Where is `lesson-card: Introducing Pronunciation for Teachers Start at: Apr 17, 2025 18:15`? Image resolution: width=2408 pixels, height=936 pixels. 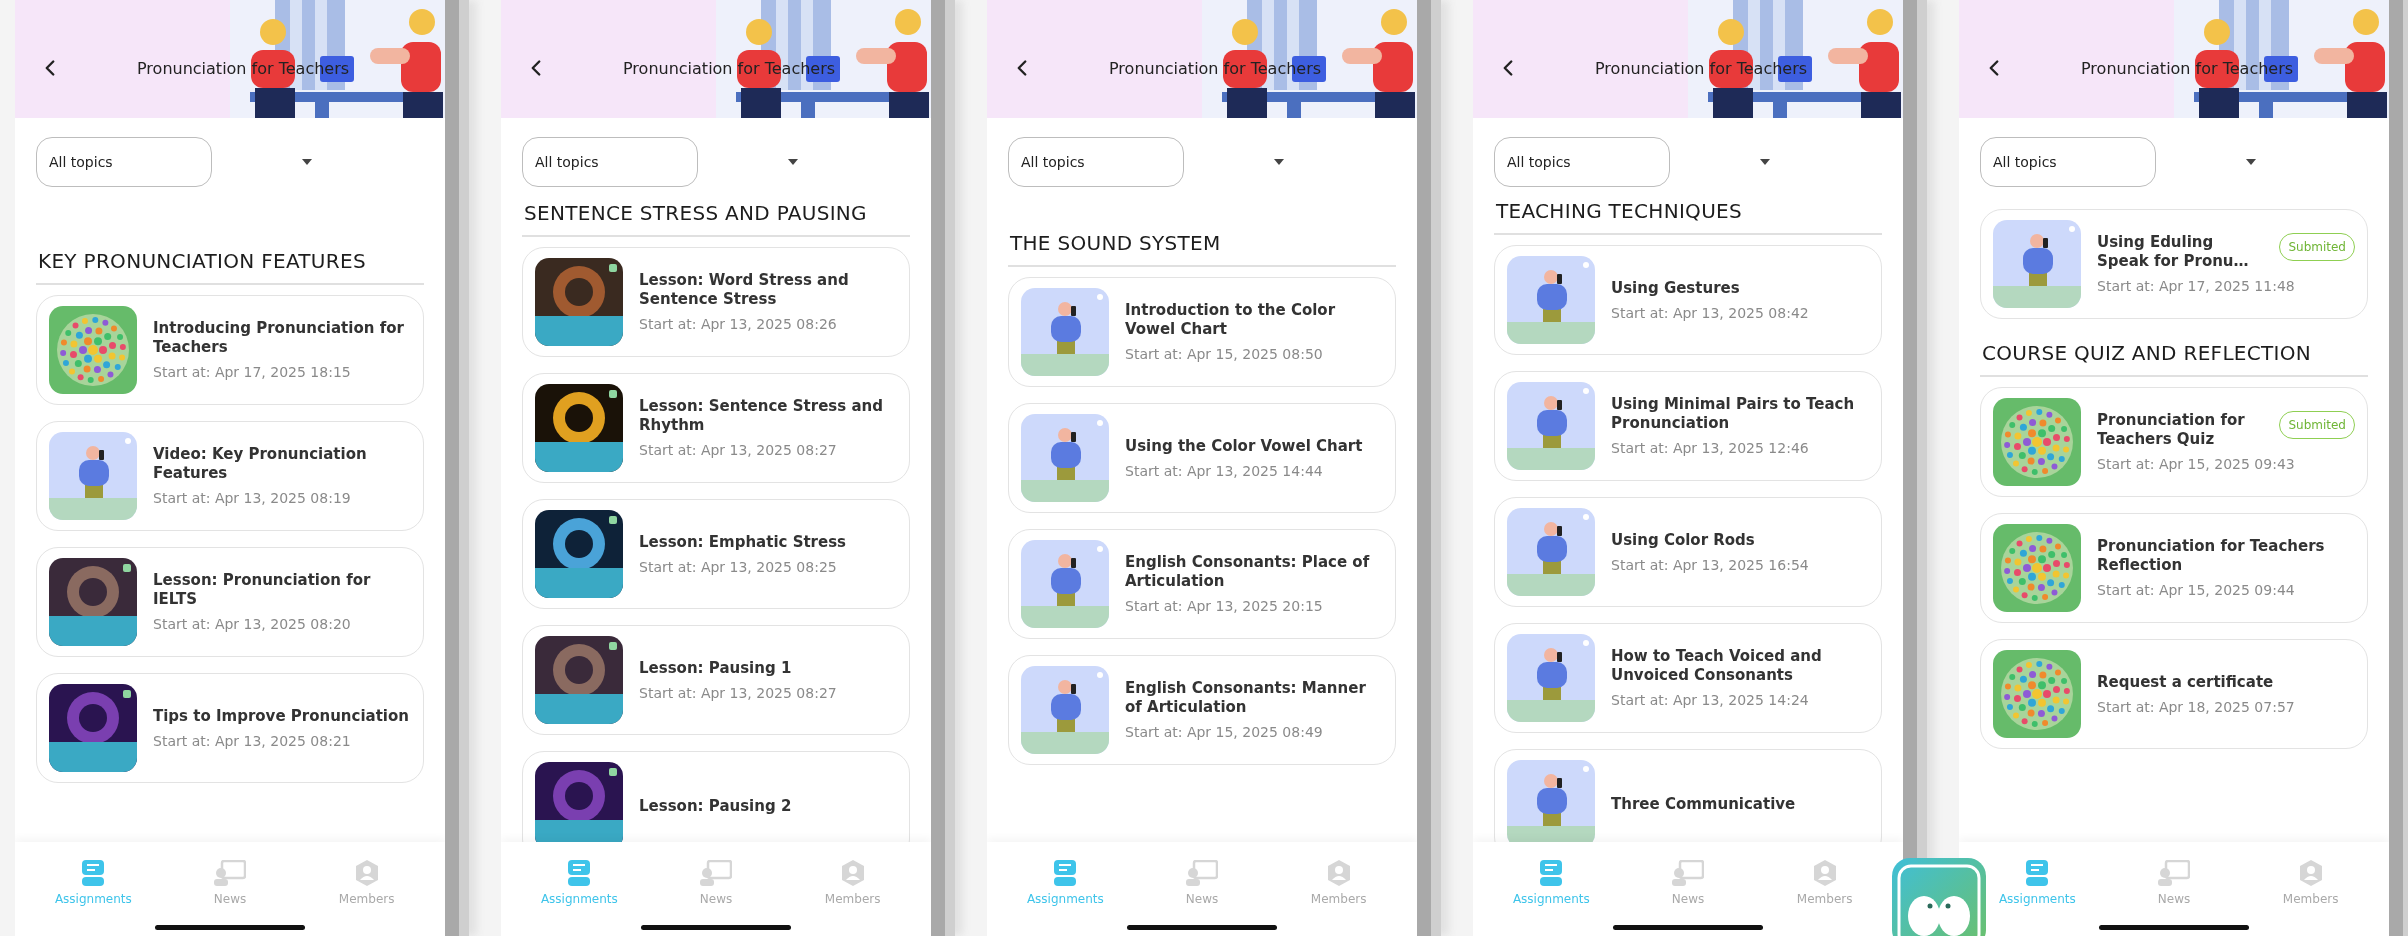 lesson-card: Introducing Pronunciation for Teachers Start at: Apr 17, 2025 18:15 is located at coordinates (230, 350).